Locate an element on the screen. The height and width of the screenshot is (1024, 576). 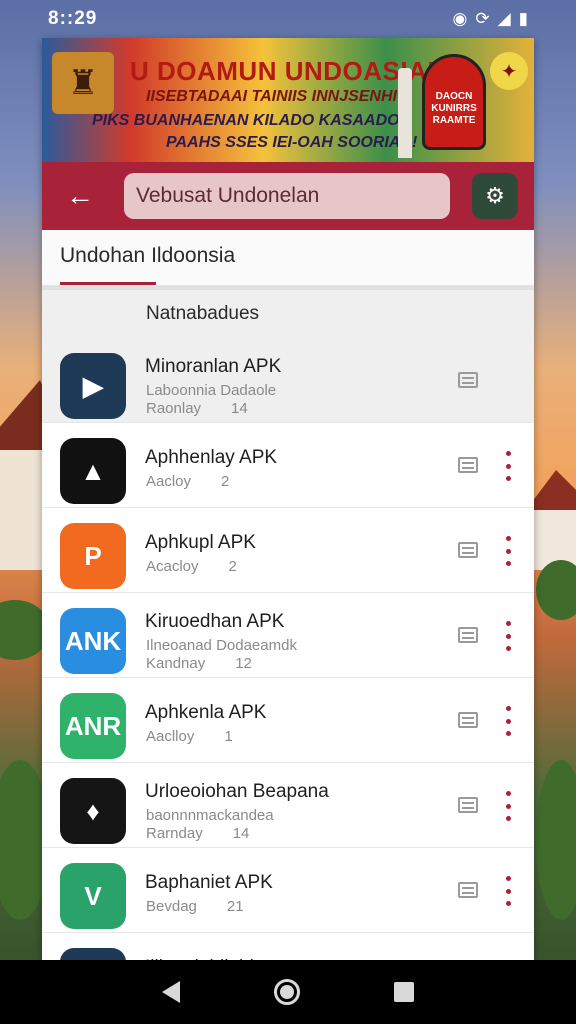
app-meta: Raonlay 14 is located at coordinates (197, 408).